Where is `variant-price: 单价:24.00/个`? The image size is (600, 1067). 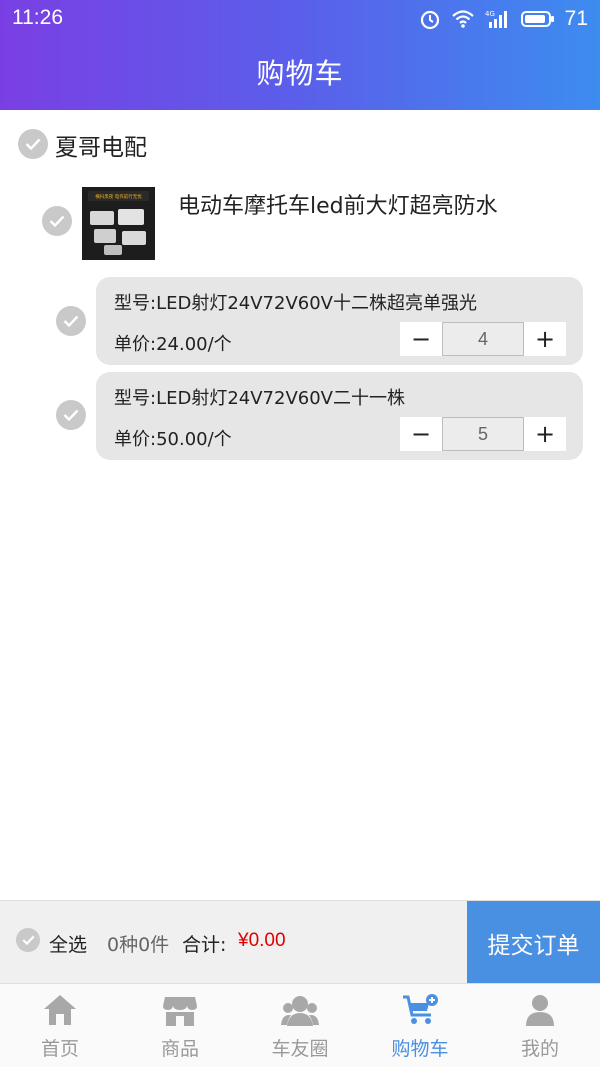
variant-price: 单价:24.00/个 is located at coordinates (173, 344).